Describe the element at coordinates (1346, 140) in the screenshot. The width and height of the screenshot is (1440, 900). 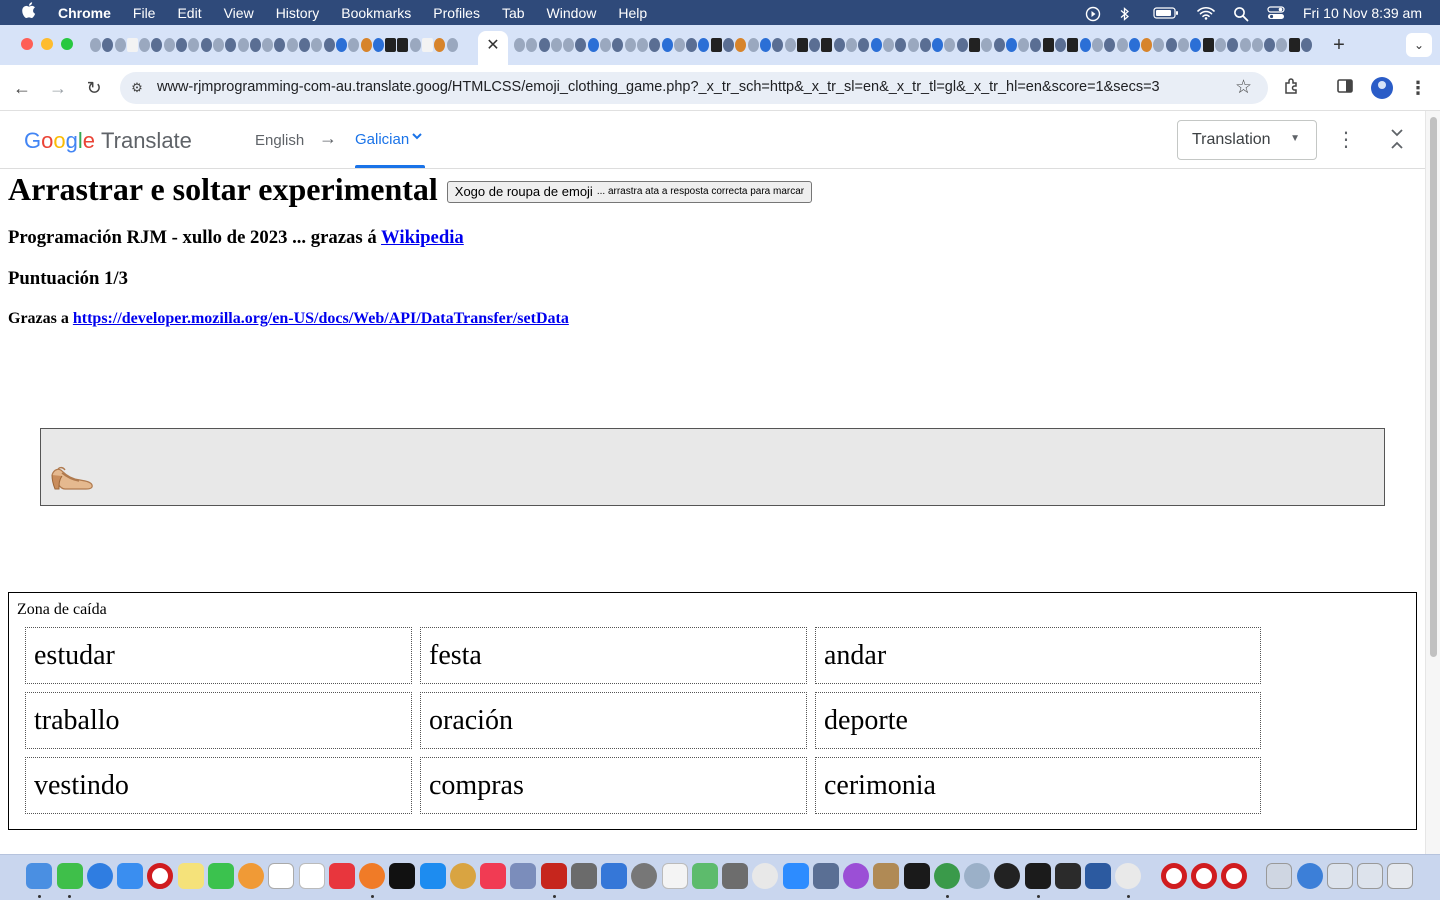
I see `more-options-icon: ⋮` at that location.